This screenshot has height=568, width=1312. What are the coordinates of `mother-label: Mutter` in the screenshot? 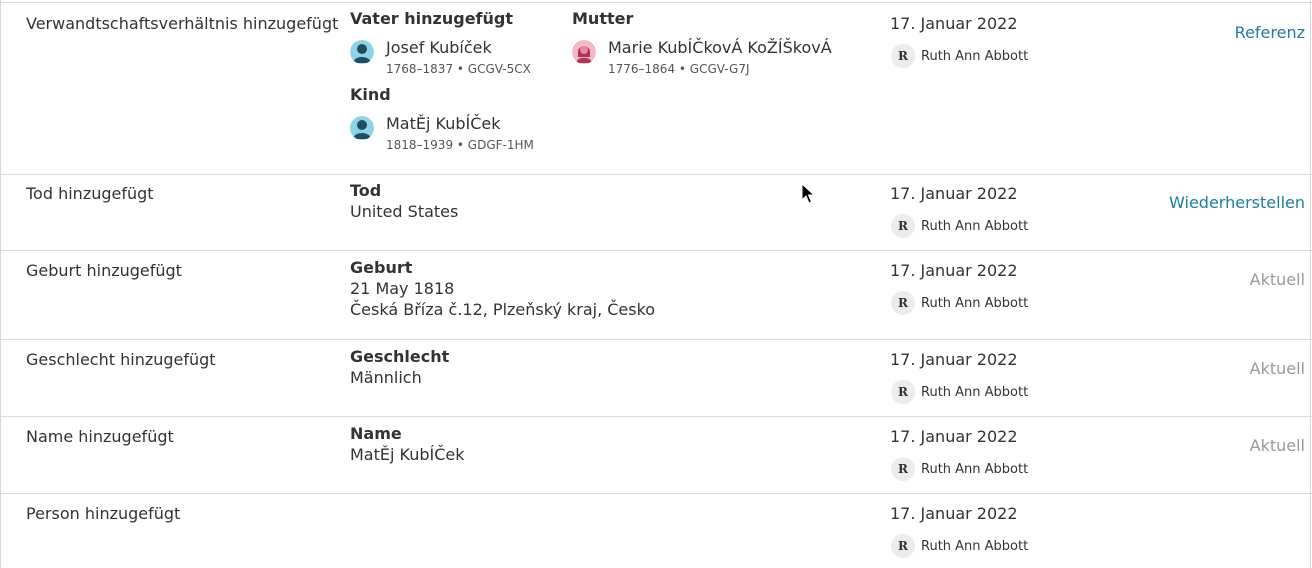 It's located at (603, 18).